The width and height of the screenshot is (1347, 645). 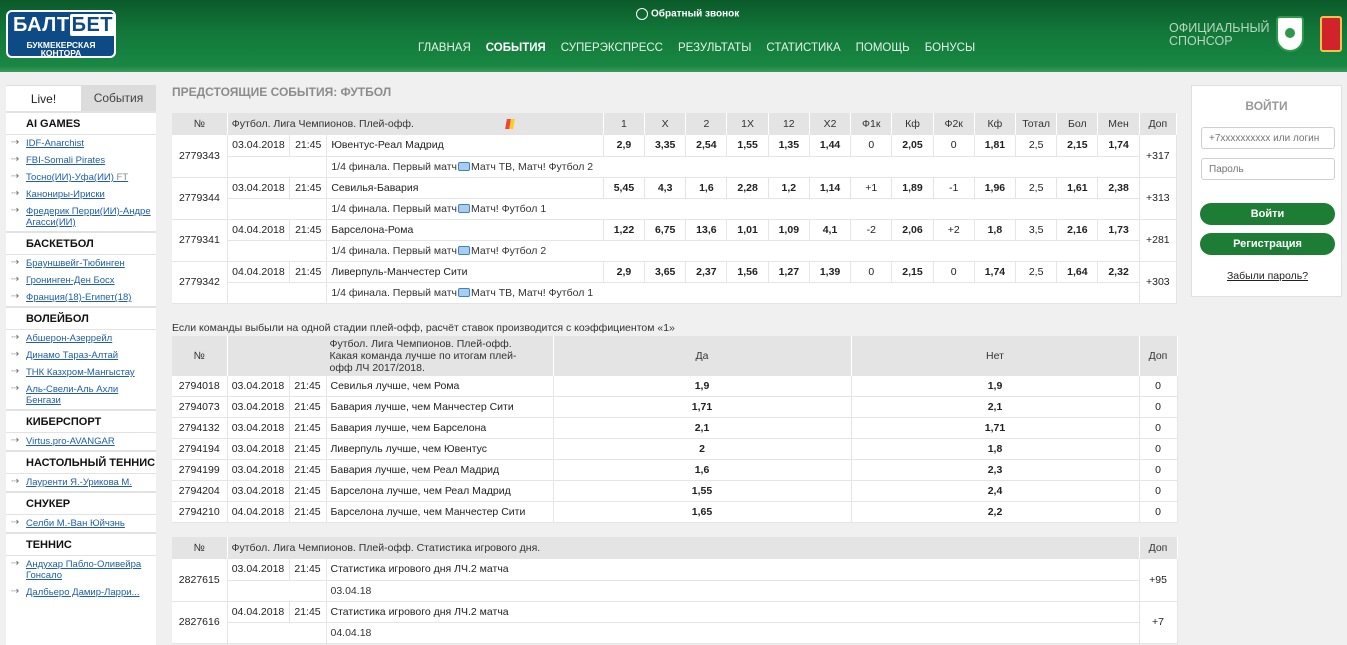 What do you see at coordinates (118, 98) in the screenshot?
I see `tab-events: События` at bounding box center [118, 98].